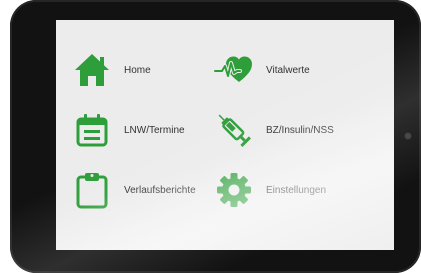 The height and width of the screenshot is (273, 421). Describe the element at coordinates (262, 70) in the screenshot. I see `menu-item-vitalwerte: Vitalwerte` at that location.